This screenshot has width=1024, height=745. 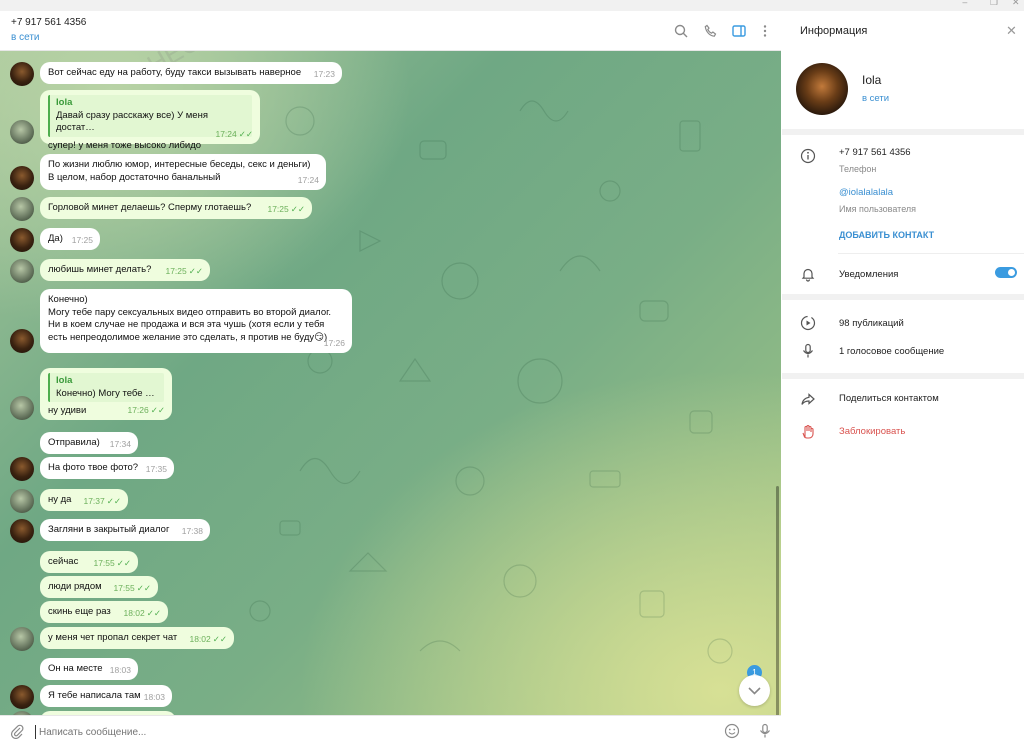 What do you see at coordinates (390, 31) in the screenshot?
I see `chat-header: +7 917 561 4356 в сети` at bounding box center [390, 31].